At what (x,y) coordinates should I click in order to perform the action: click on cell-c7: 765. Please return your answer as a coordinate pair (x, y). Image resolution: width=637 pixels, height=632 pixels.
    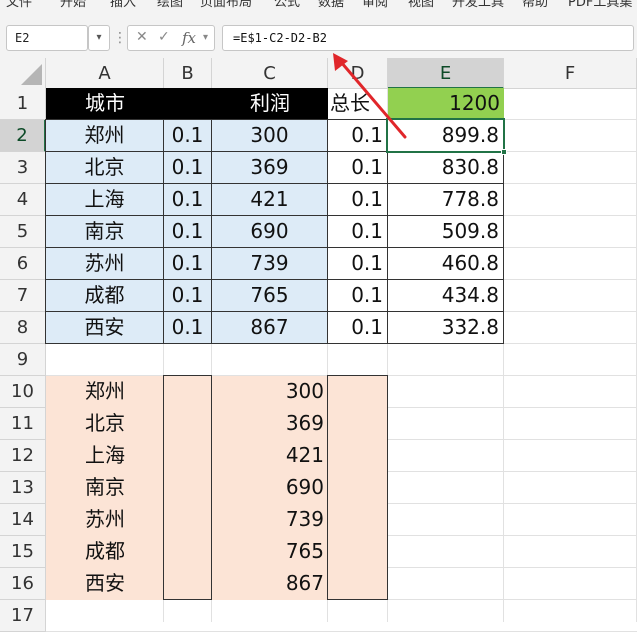
    Looking at the image, I should click on (269, 295).